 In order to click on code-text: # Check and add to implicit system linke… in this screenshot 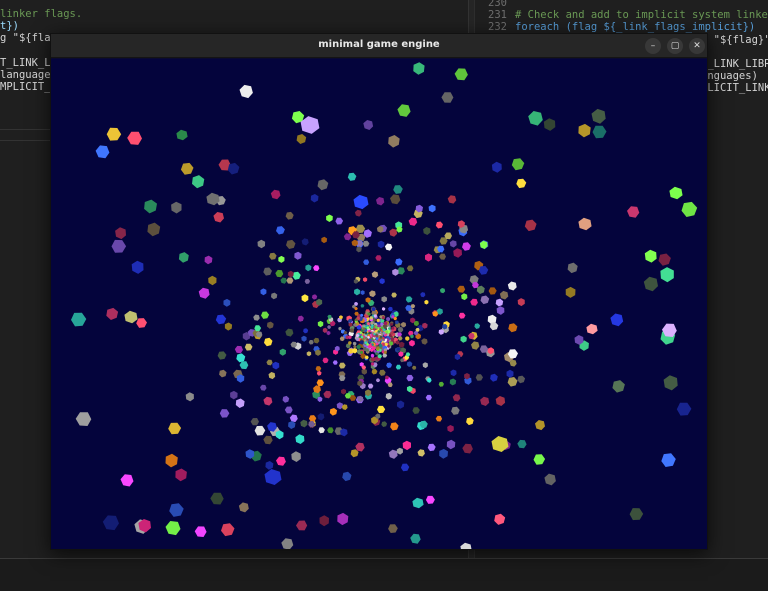, I will do `click(641, 15)`.